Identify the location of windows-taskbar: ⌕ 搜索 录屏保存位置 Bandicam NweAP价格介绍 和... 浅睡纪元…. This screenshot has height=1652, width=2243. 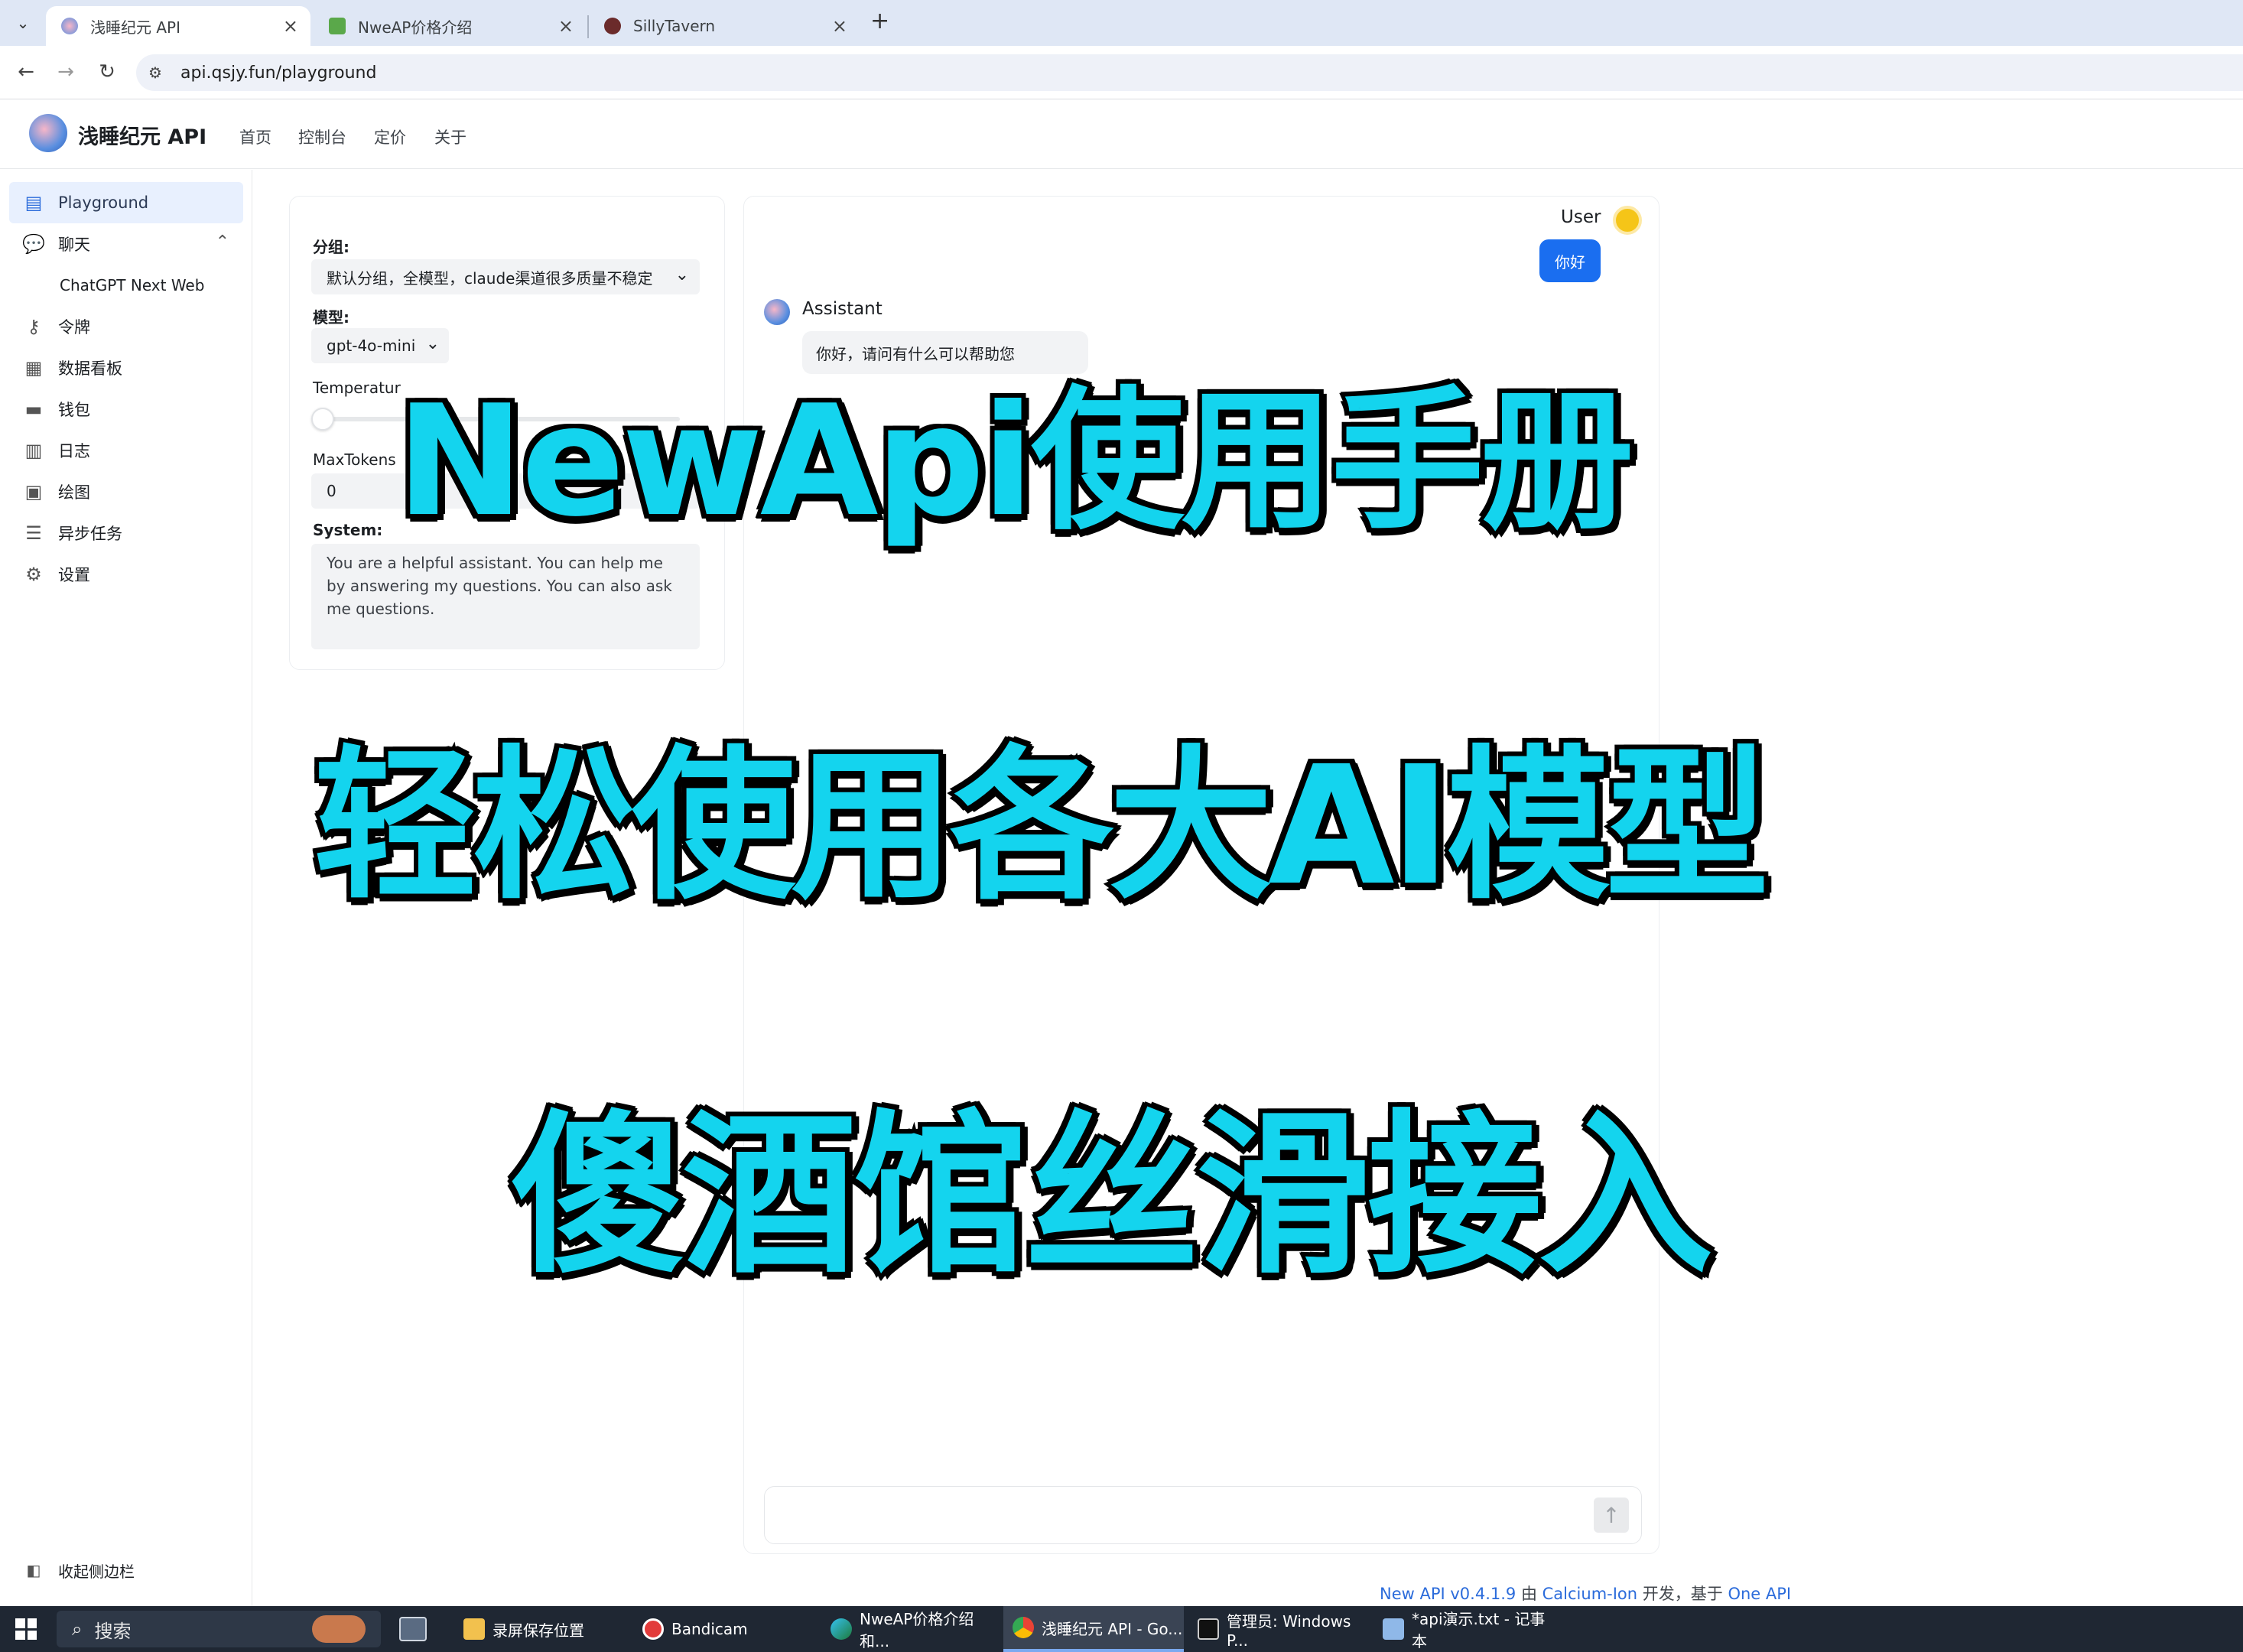
(1121, 1629).